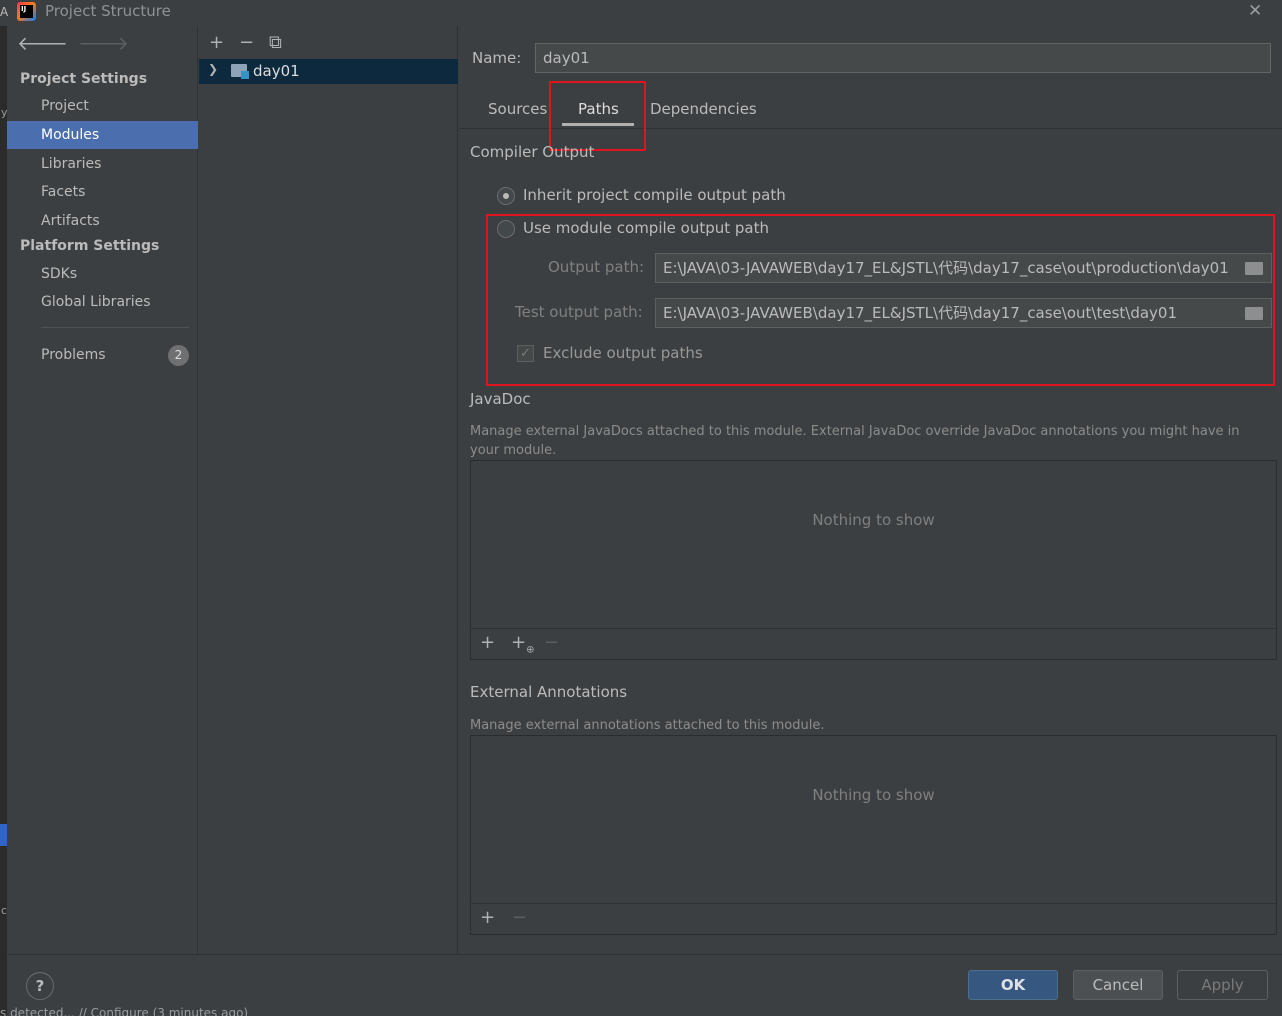 The width and height of the screenshot is (1282, 1016). What do you see at coordinates (73, 43) in the screenshot?
I see `history-arrows: 🡐 🡒` at bounding box center [73, 43].